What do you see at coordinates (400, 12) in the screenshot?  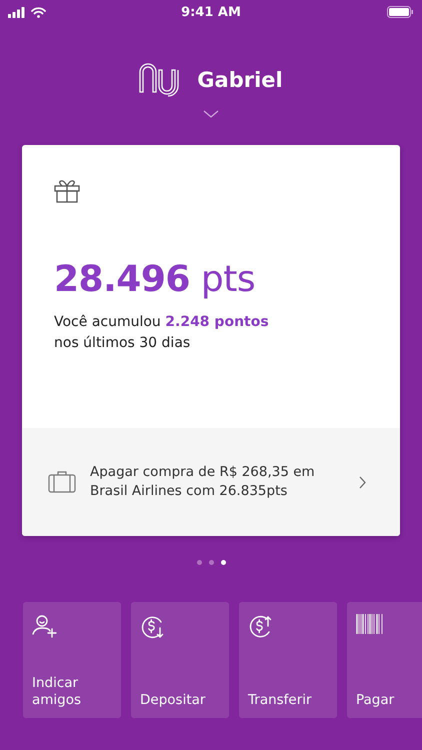 I see `battery-icon` at bounding box center [400, 12].